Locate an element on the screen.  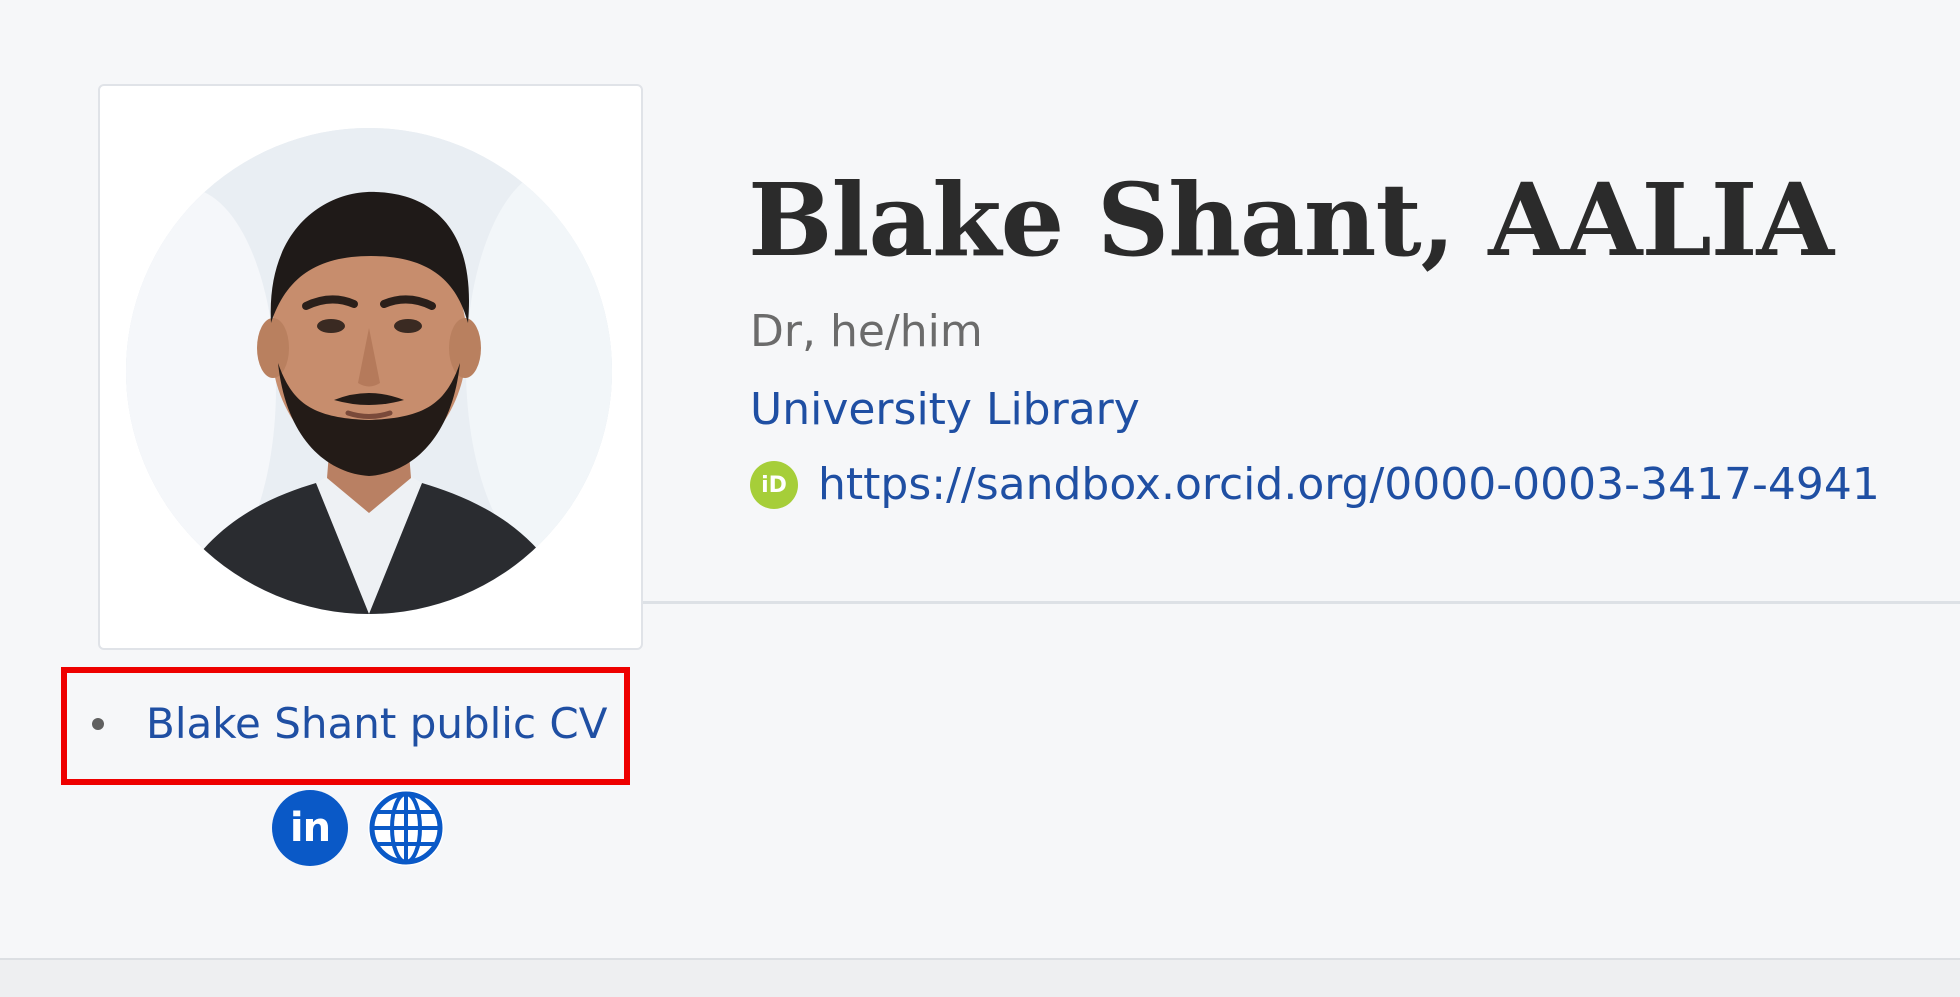
avatar is located at coordinates (369, 371).